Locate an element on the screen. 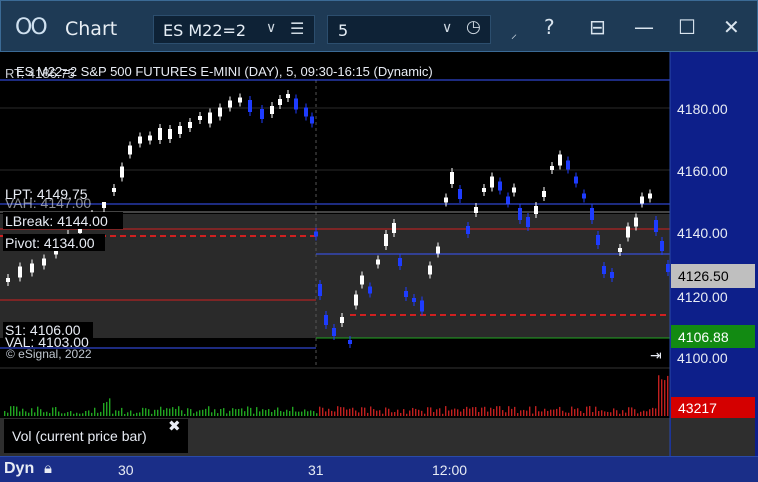 Image resolution: width=758 pixels, height=482 pixels. cursor-icon: ⸝ is located at coordinates (514, 33).